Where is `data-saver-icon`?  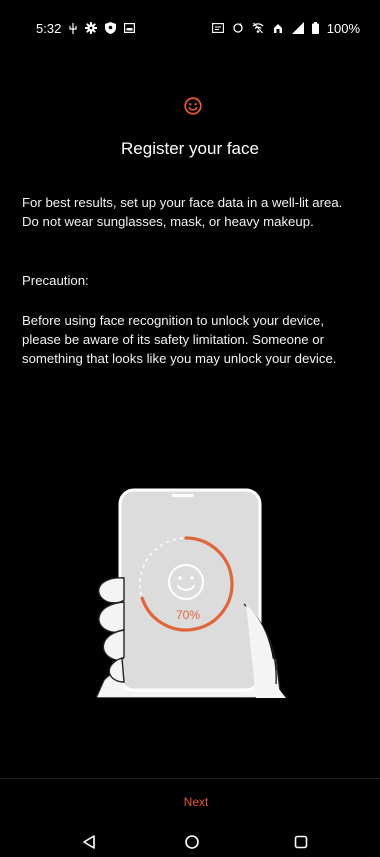
data-saver-icon is located at coordinates (278, 28).